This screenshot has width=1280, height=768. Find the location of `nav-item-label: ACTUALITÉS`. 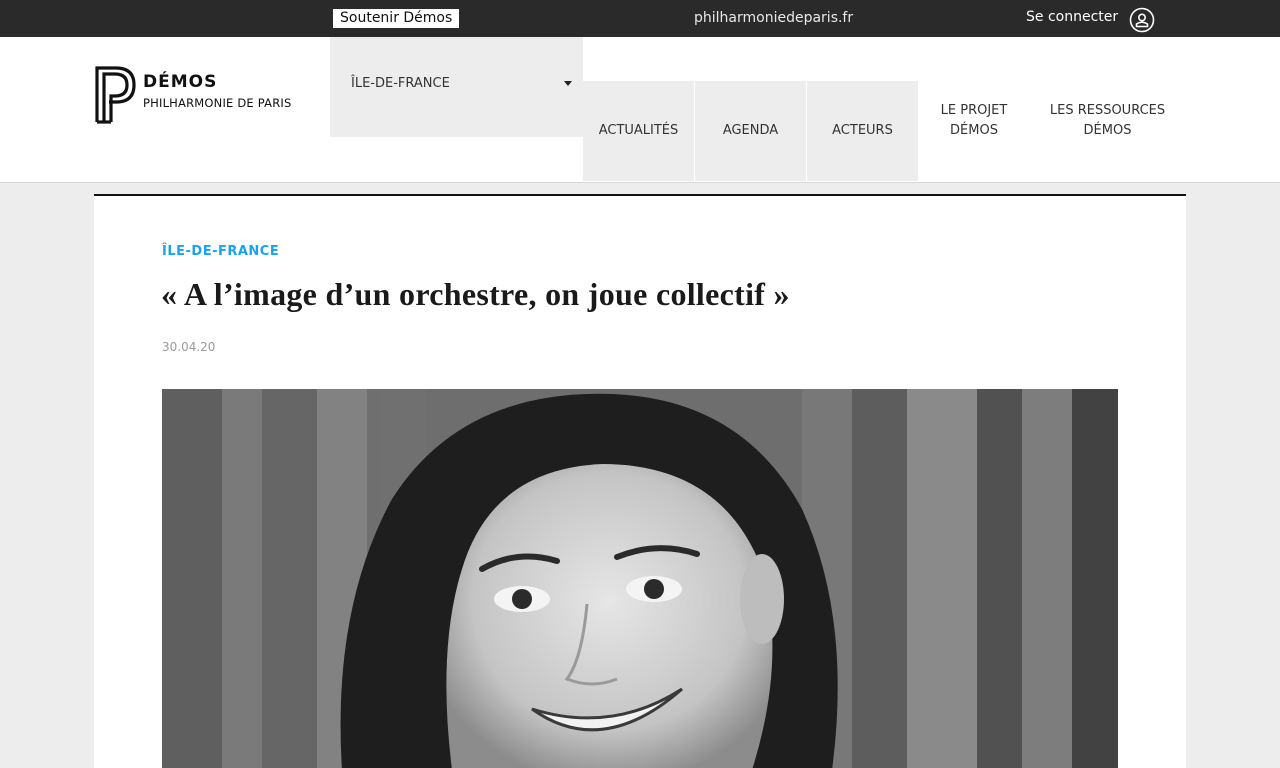

nav-item-label: ACTUALITÉS is located at coordinates (638, 130).